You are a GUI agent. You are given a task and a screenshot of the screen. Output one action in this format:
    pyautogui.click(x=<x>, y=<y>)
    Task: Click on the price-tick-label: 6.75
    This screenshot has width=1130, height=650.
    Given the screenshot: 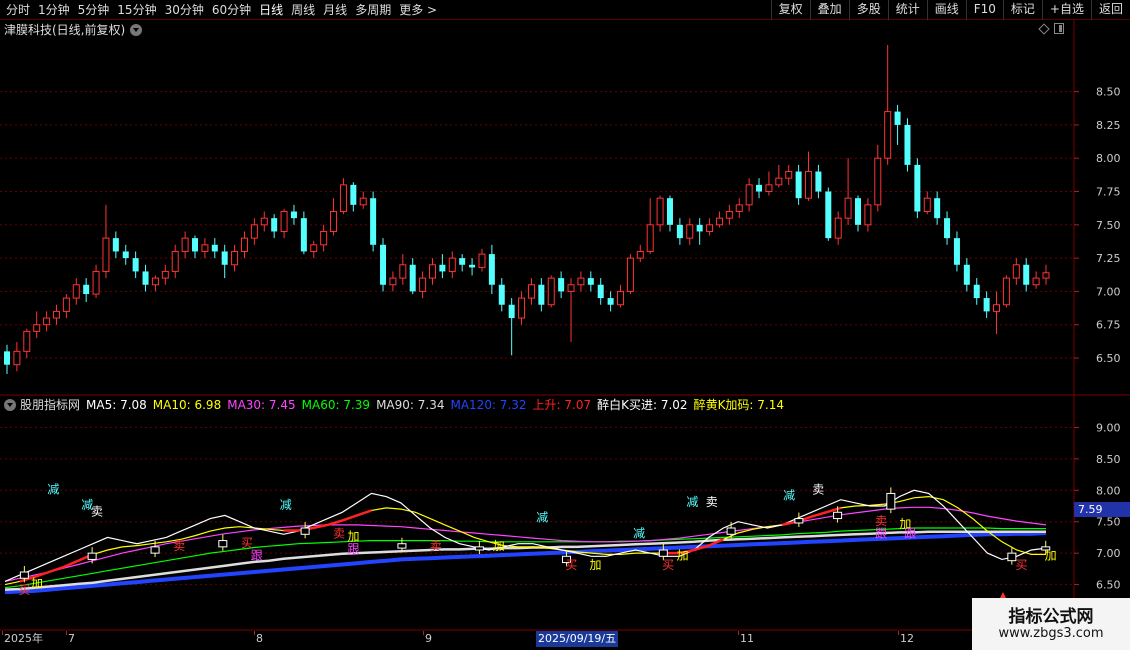 What is the action you would take?
    pyautogui.click(x=1108, y=325)
    